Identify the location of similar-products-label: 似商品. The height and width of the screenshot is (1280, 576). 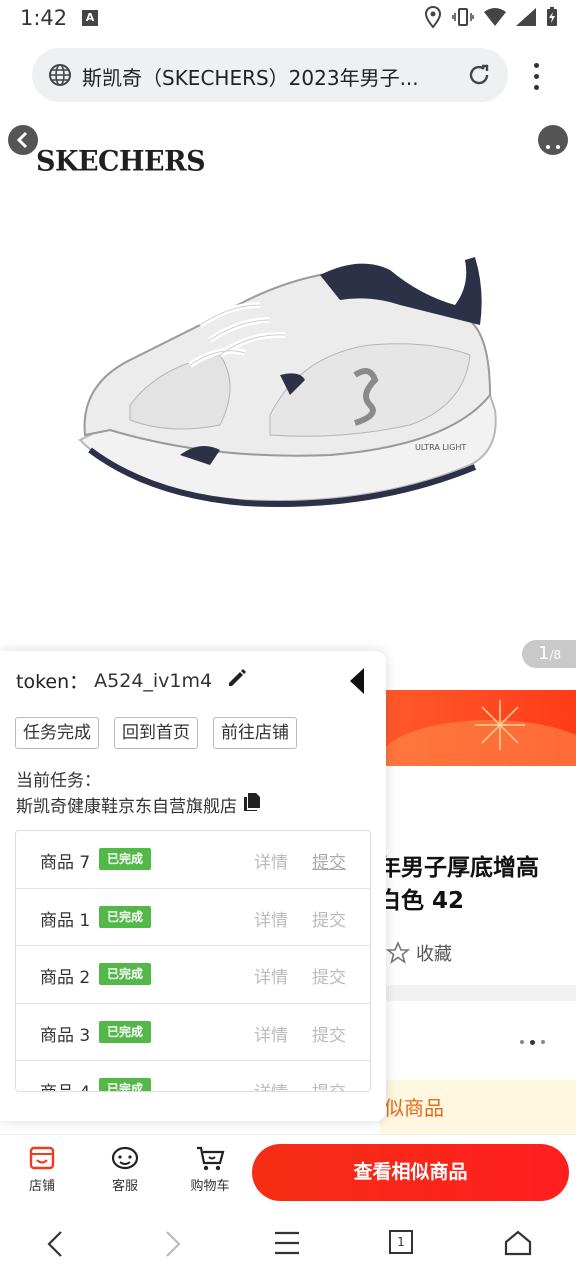
(414, 1108).